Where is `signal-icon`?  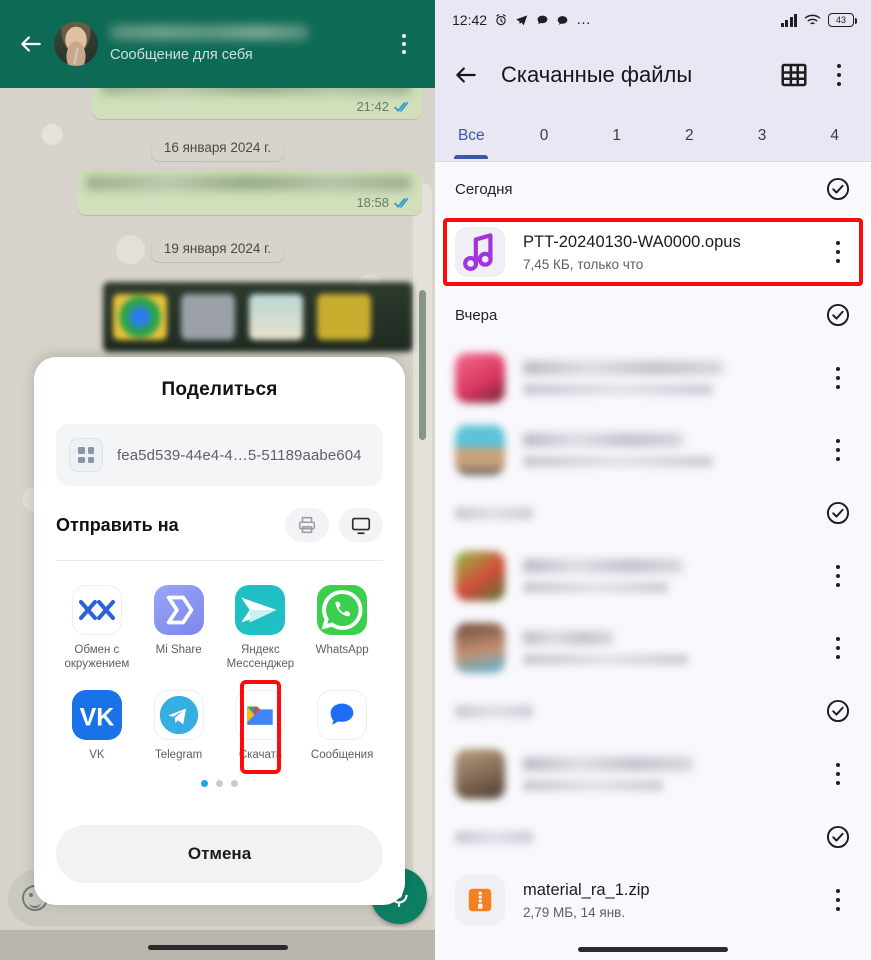
signal-icon is located at coordinates (788, 20).